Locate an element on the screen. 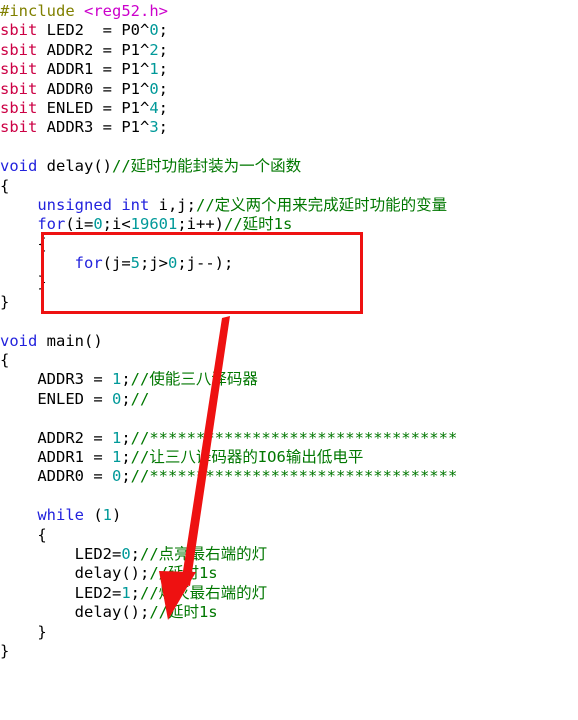  code-line: sbit ADDR1 = P1^1; is located at coordinates (289, 69).